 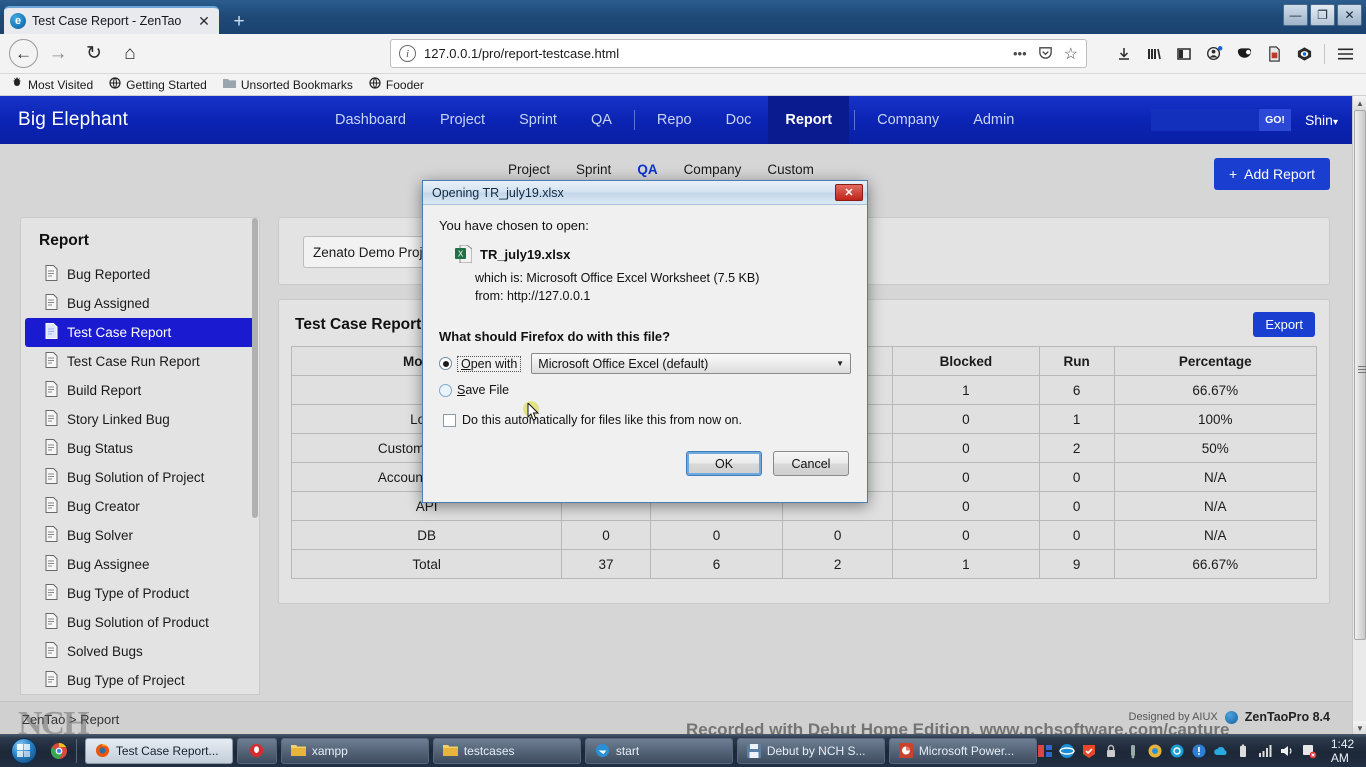 I want to click on usb-icon, so click(x=1133, y=751).